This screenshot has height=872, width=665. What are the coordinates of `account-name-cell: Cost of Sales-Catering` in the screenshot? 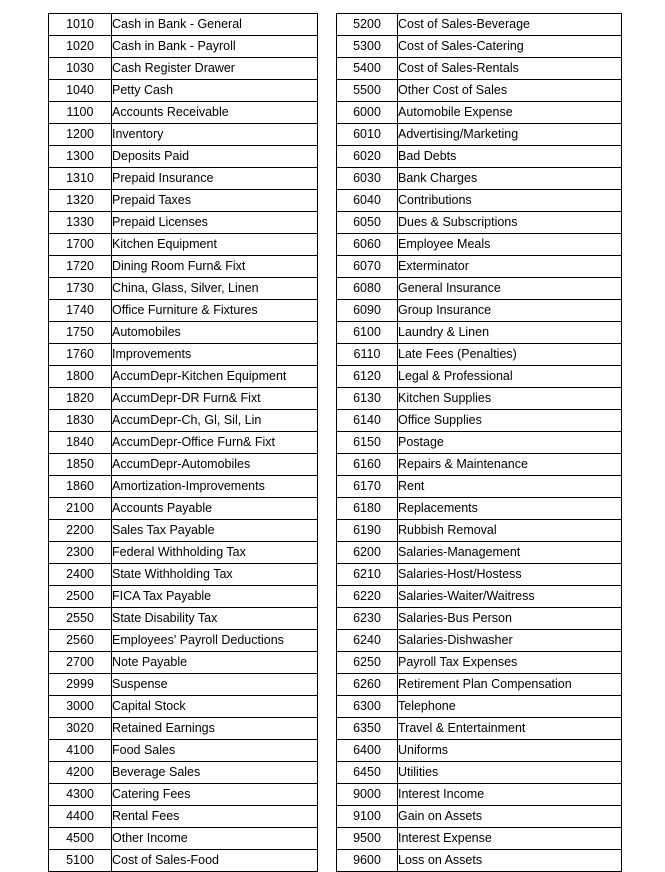 It's located at (509, 46).